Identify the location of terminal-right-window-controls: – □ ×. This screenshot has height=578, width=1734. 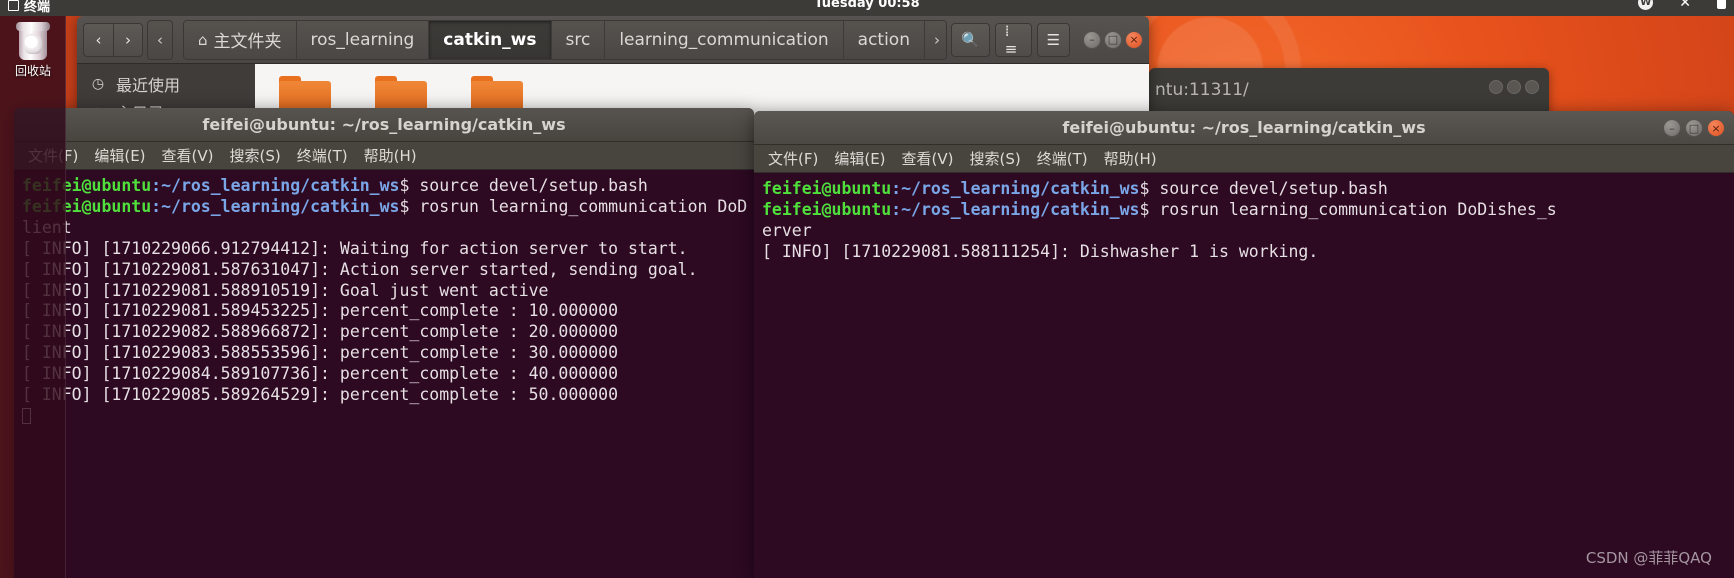
(1694, 128).